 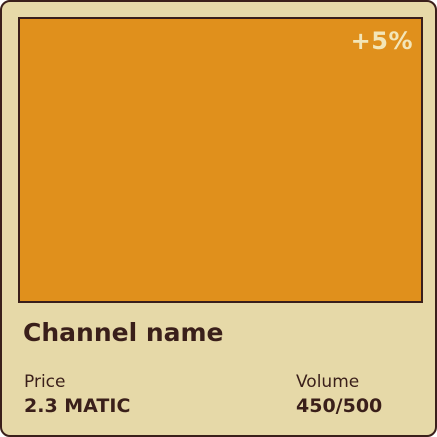 I want to click on price-value: 2.3 MATIC, so click(x=77, y=406).